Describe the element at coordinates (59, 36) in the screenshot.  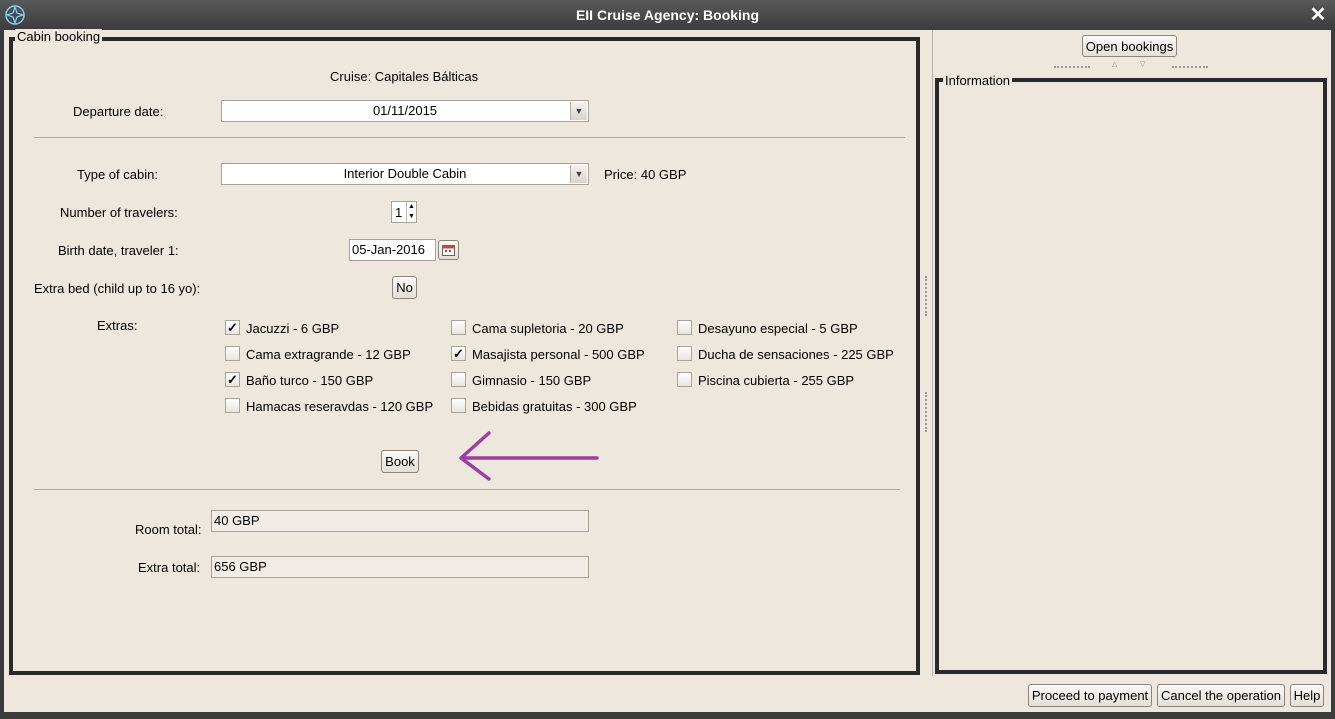
I see `cabin-booking-group-label: Cabin booking` at that location.